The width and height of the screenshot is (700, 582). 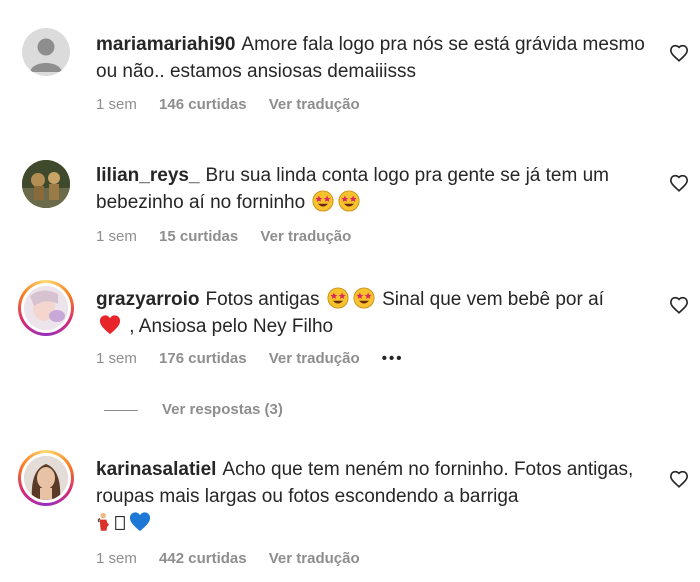 What do you see at coordinates (120, 523) in the screenshot?
I see `missing-glyph-icon` at bounding box center [120, 523].